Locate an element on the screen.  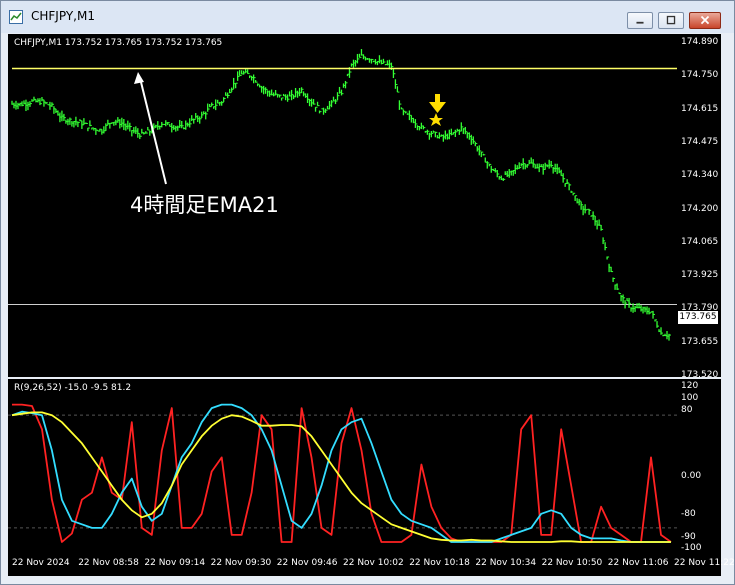
maximize-icon is located at coordinates (671, 20).